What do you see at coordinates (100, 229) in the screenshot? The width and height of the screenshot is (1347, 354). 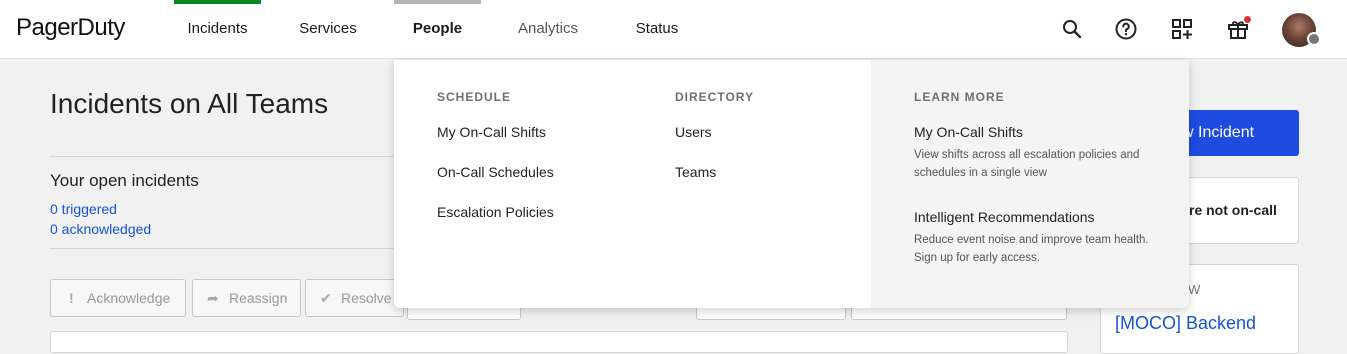 I see `acknowledged-link: 0 acknowledged` at bounding box center [100, 229].